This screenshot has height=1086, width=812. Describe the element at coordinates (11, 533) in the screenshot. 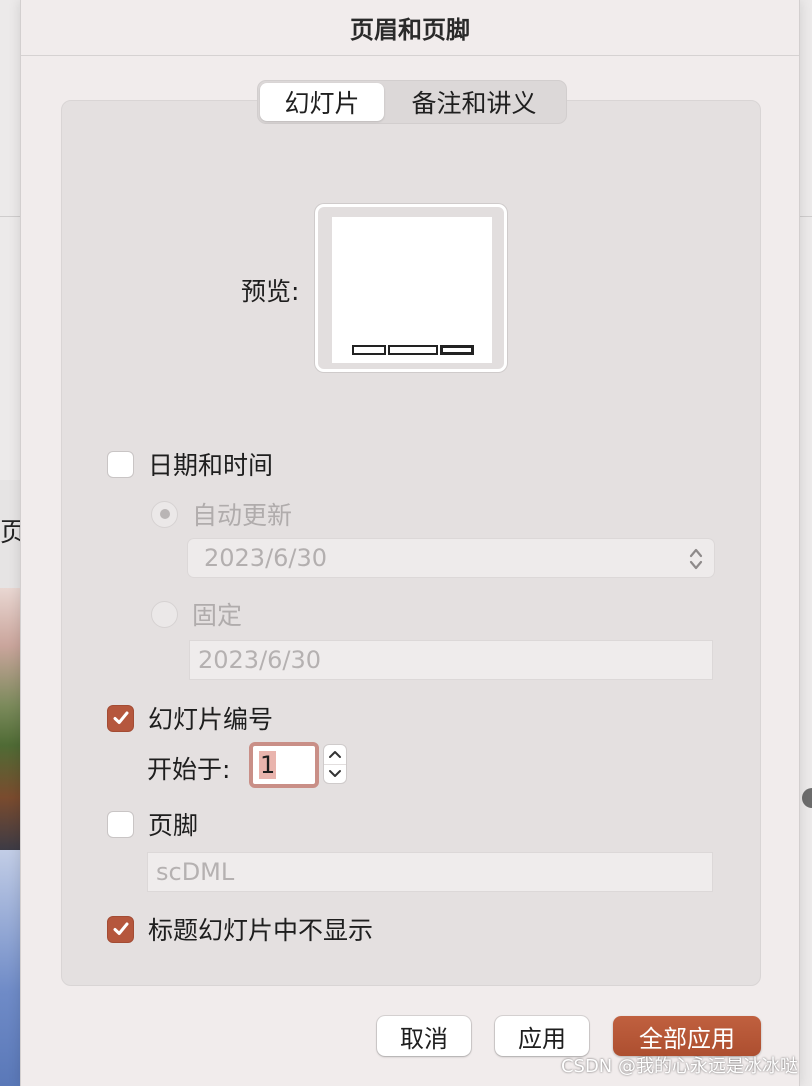

I see `background-left-text: 页` at that location.